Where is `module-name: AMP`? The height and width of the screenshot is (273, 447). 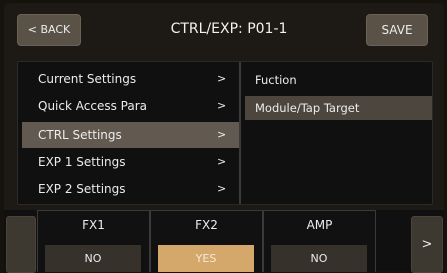 module-name: AMP is located at coordinates (319, 225).